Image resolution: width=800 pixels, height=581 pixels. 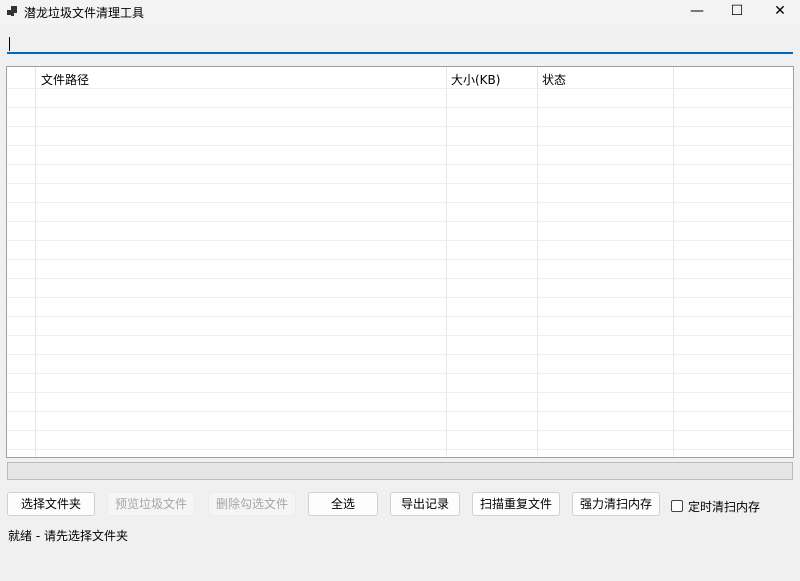 What do you see at coordinates (425, 504) in the screenshot?
I see `export-log-button: 导出记录` at bounding box center [425, 504].